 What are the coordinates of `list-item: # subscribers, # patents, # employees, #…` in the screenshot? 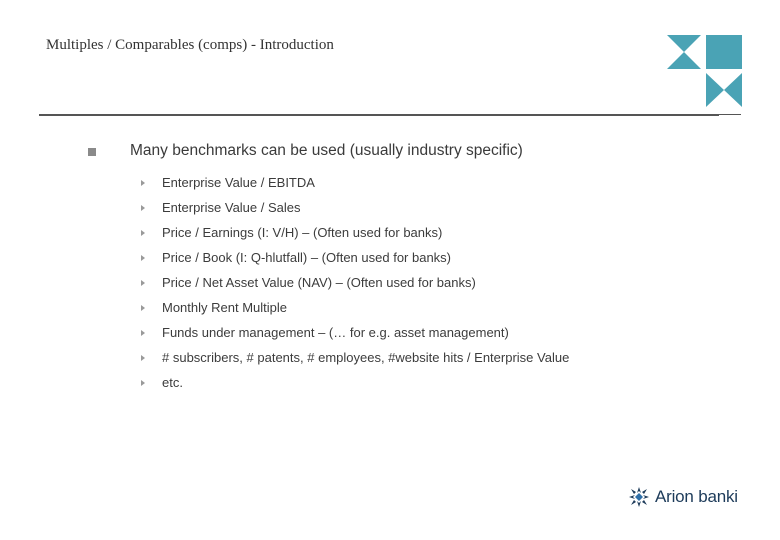 It's located at (354, 357).